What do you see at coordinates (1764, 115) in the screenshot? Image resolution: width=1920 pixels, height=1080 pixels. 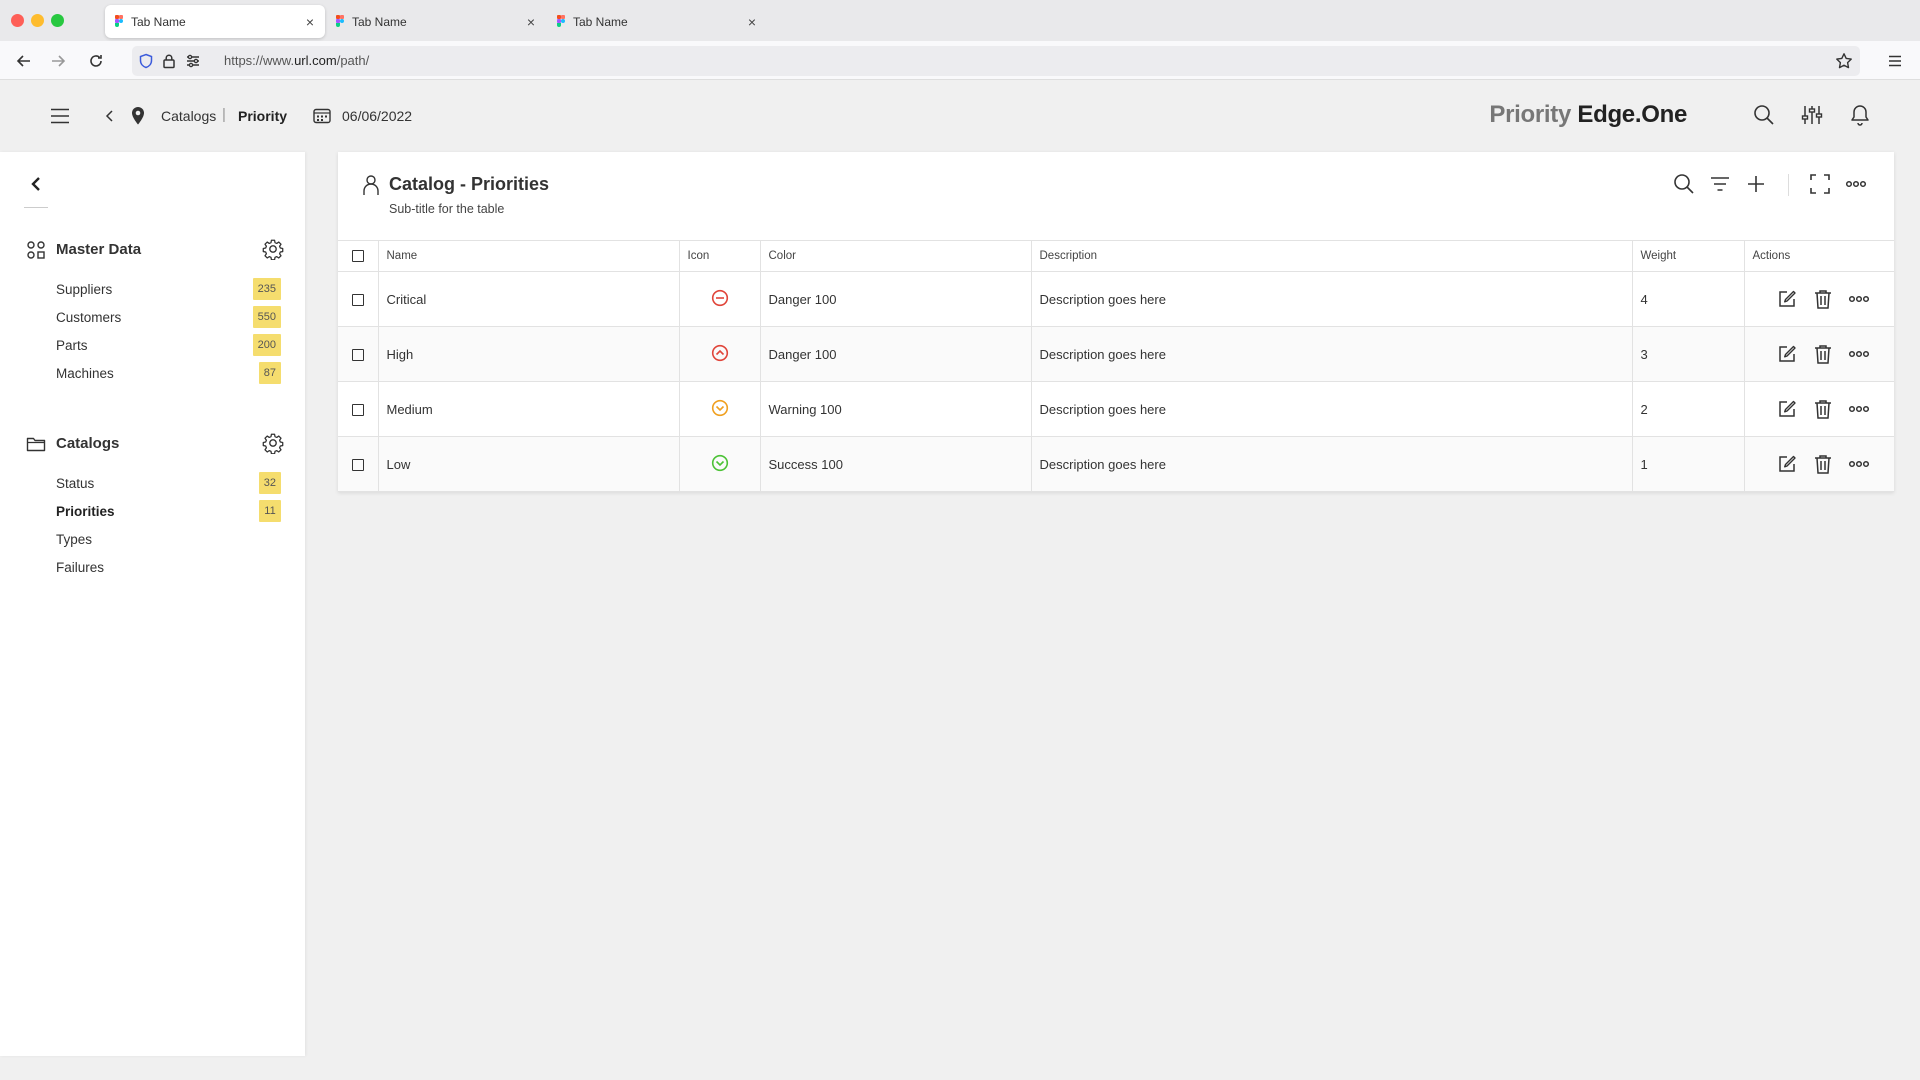 I see `search-icon` at bounding box center [1764, 115].